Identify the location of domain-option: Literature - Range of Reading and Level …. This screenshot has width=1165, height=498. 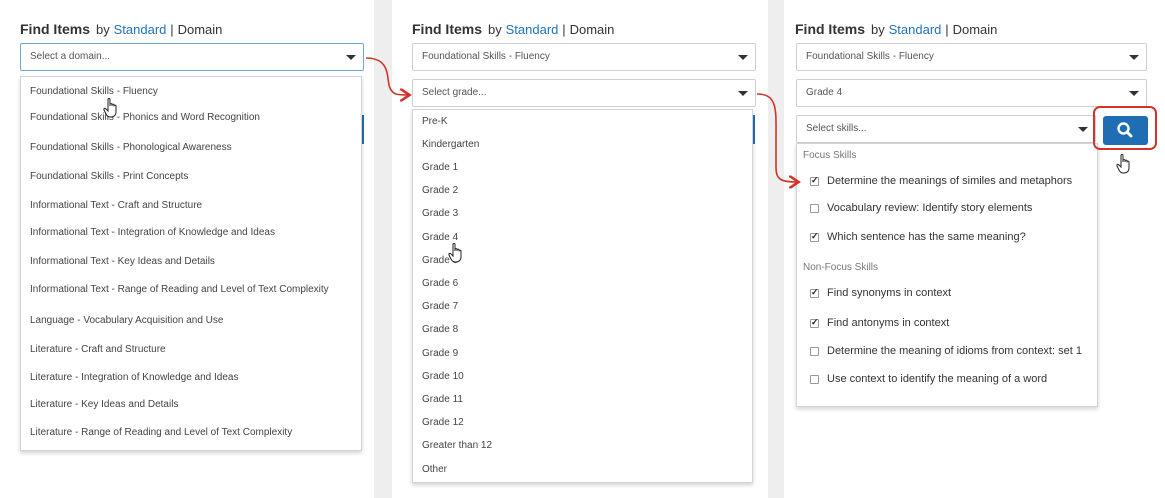
(161, 432).